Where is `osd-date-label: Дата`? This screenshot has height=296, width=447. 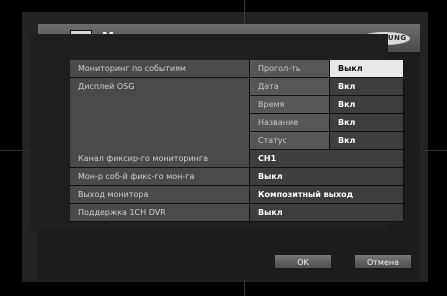 osd-date-label: Дата is located at coordinates (290, 87).